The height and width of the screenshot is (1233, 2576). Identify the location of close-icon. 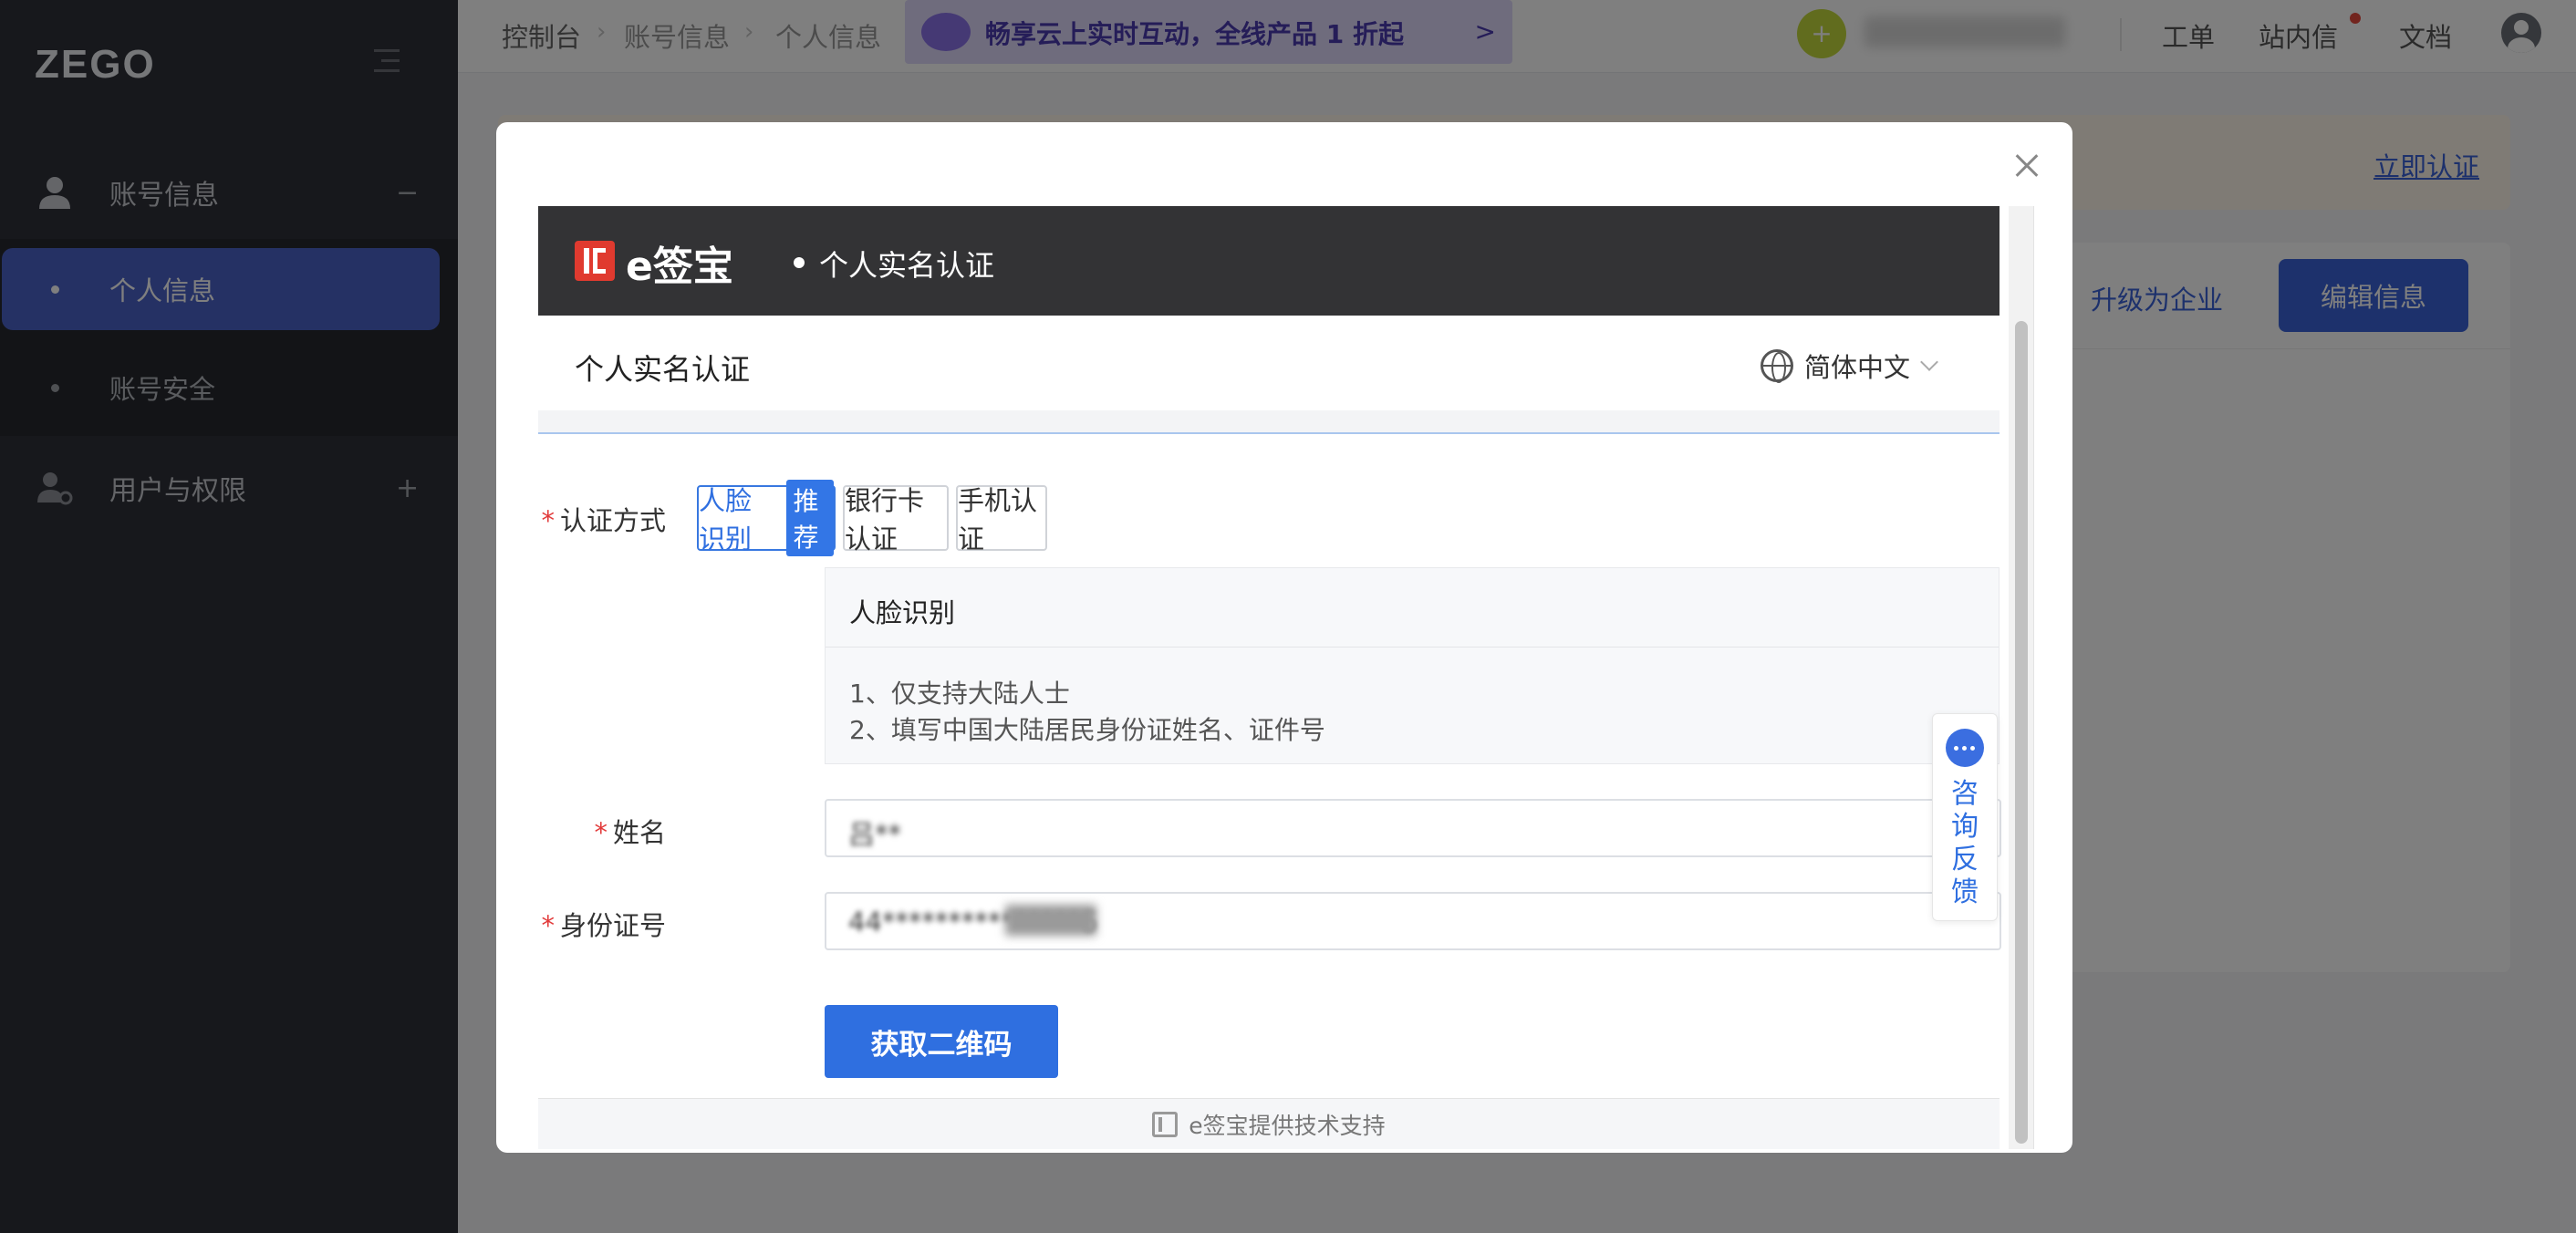
(2027, 166).